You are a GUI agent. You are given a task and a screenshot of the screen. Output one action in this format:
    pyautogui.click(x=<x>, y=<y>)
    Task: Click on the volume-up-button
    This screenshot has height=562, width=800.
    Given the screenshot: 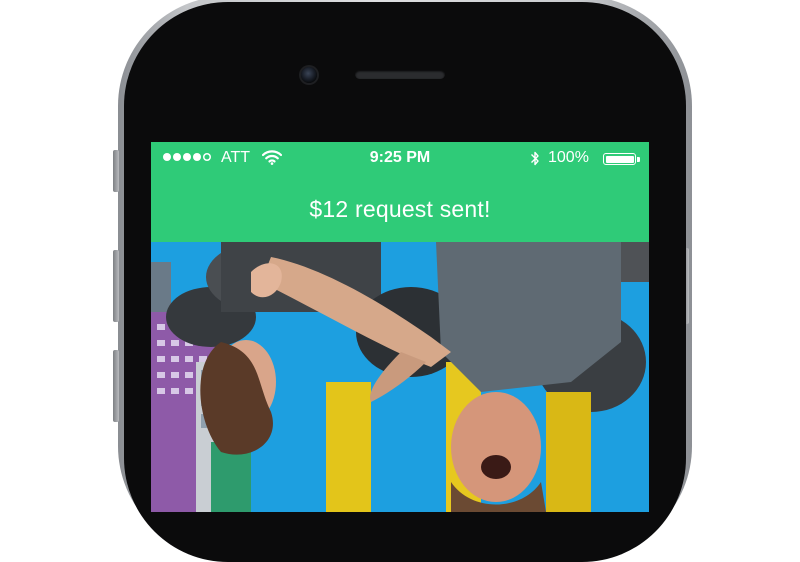 What is the action you would take?
    pyautogui.click(x=116, y=286)
    